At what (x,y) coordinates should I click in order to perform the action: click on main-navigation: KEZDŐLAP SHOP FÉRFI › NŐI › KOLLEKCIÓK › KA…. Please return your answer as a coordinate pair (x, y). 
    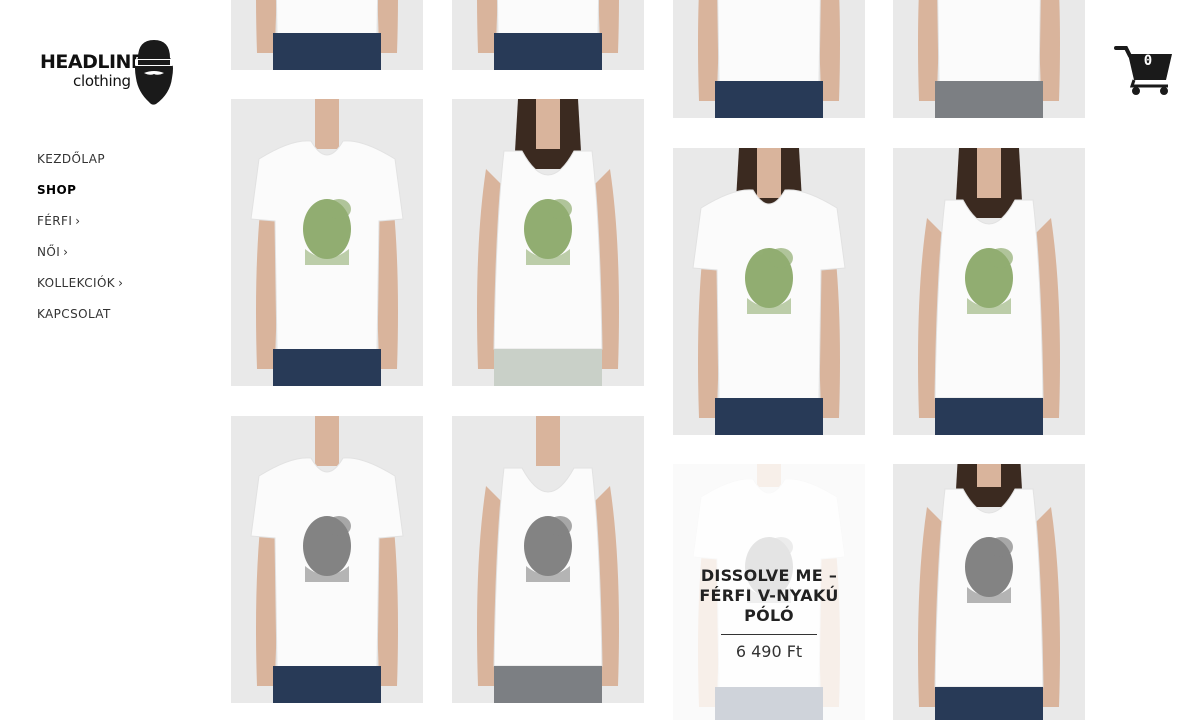
    Looking at the image, I should click on (80, 245).